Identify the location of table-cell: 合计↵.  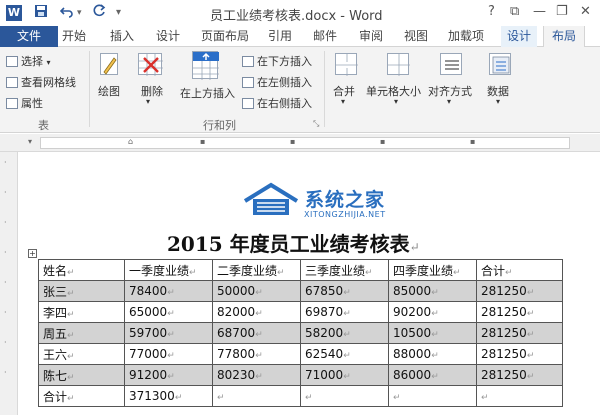
(81, 396).